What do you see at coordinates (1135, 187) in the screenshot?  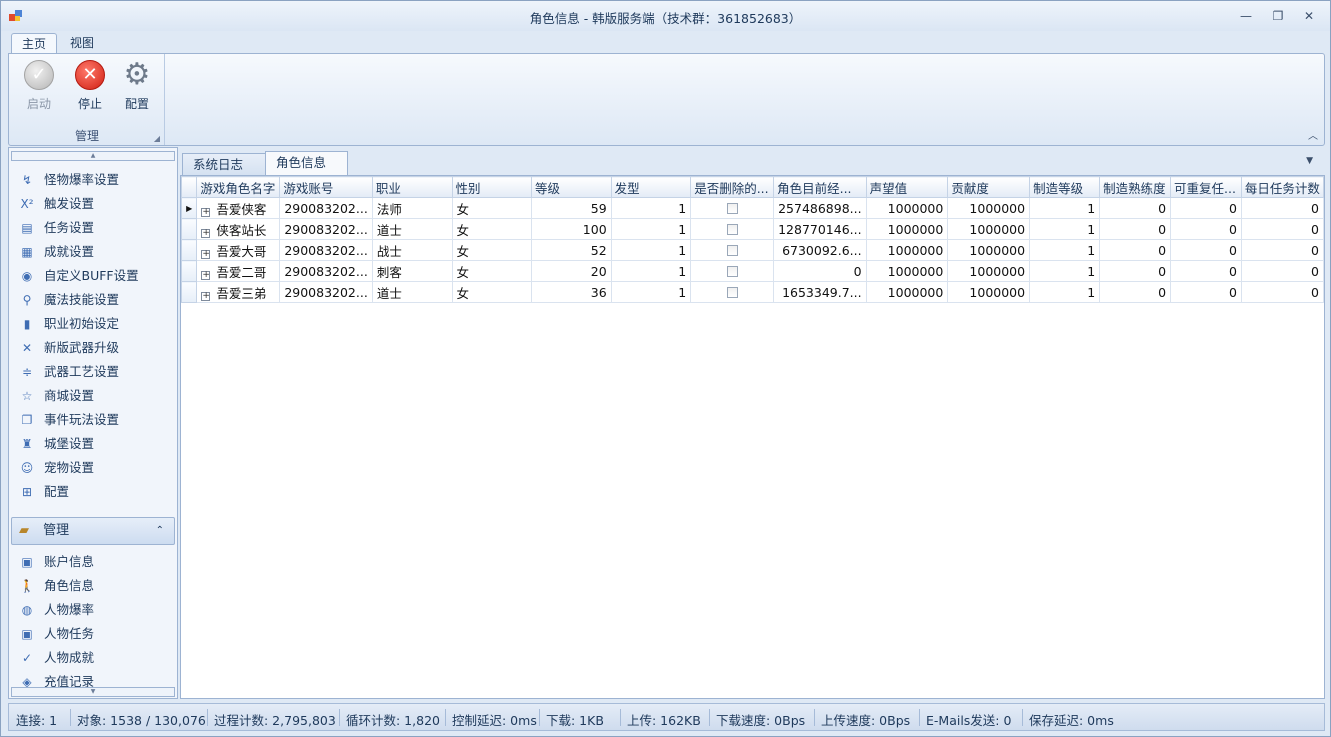 I see `column-header: 制造熟练度` at bounding box center [1135, 187].